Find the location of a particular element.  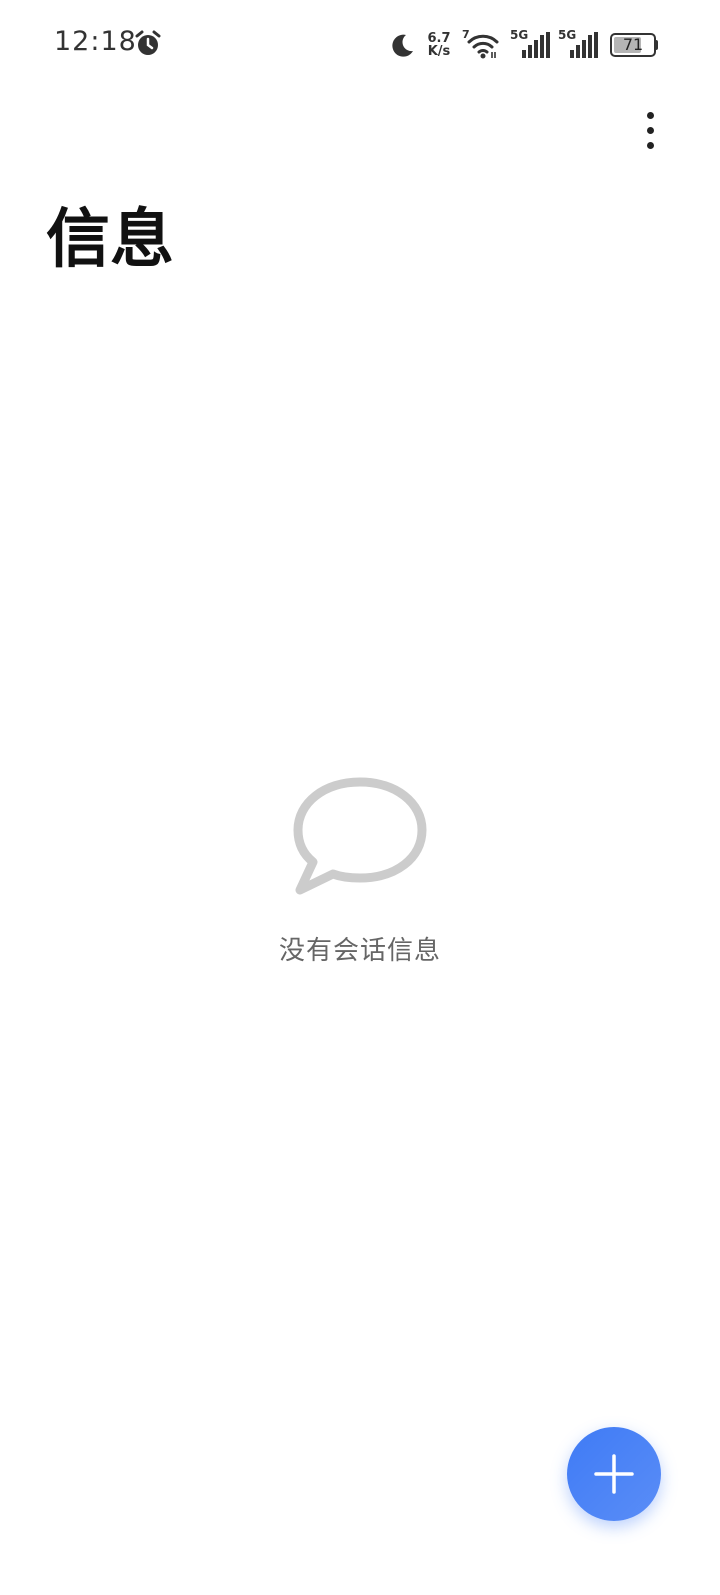

moon-icon is located at coordinates (402, 45).